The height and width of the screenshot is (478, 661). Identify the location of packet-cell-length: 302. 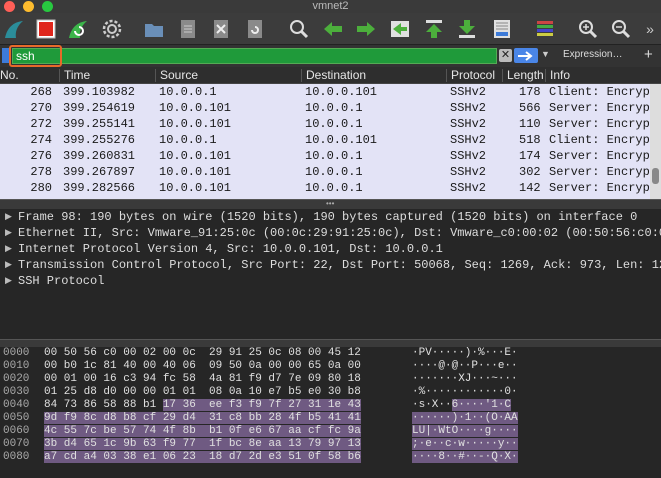
(530, 172).